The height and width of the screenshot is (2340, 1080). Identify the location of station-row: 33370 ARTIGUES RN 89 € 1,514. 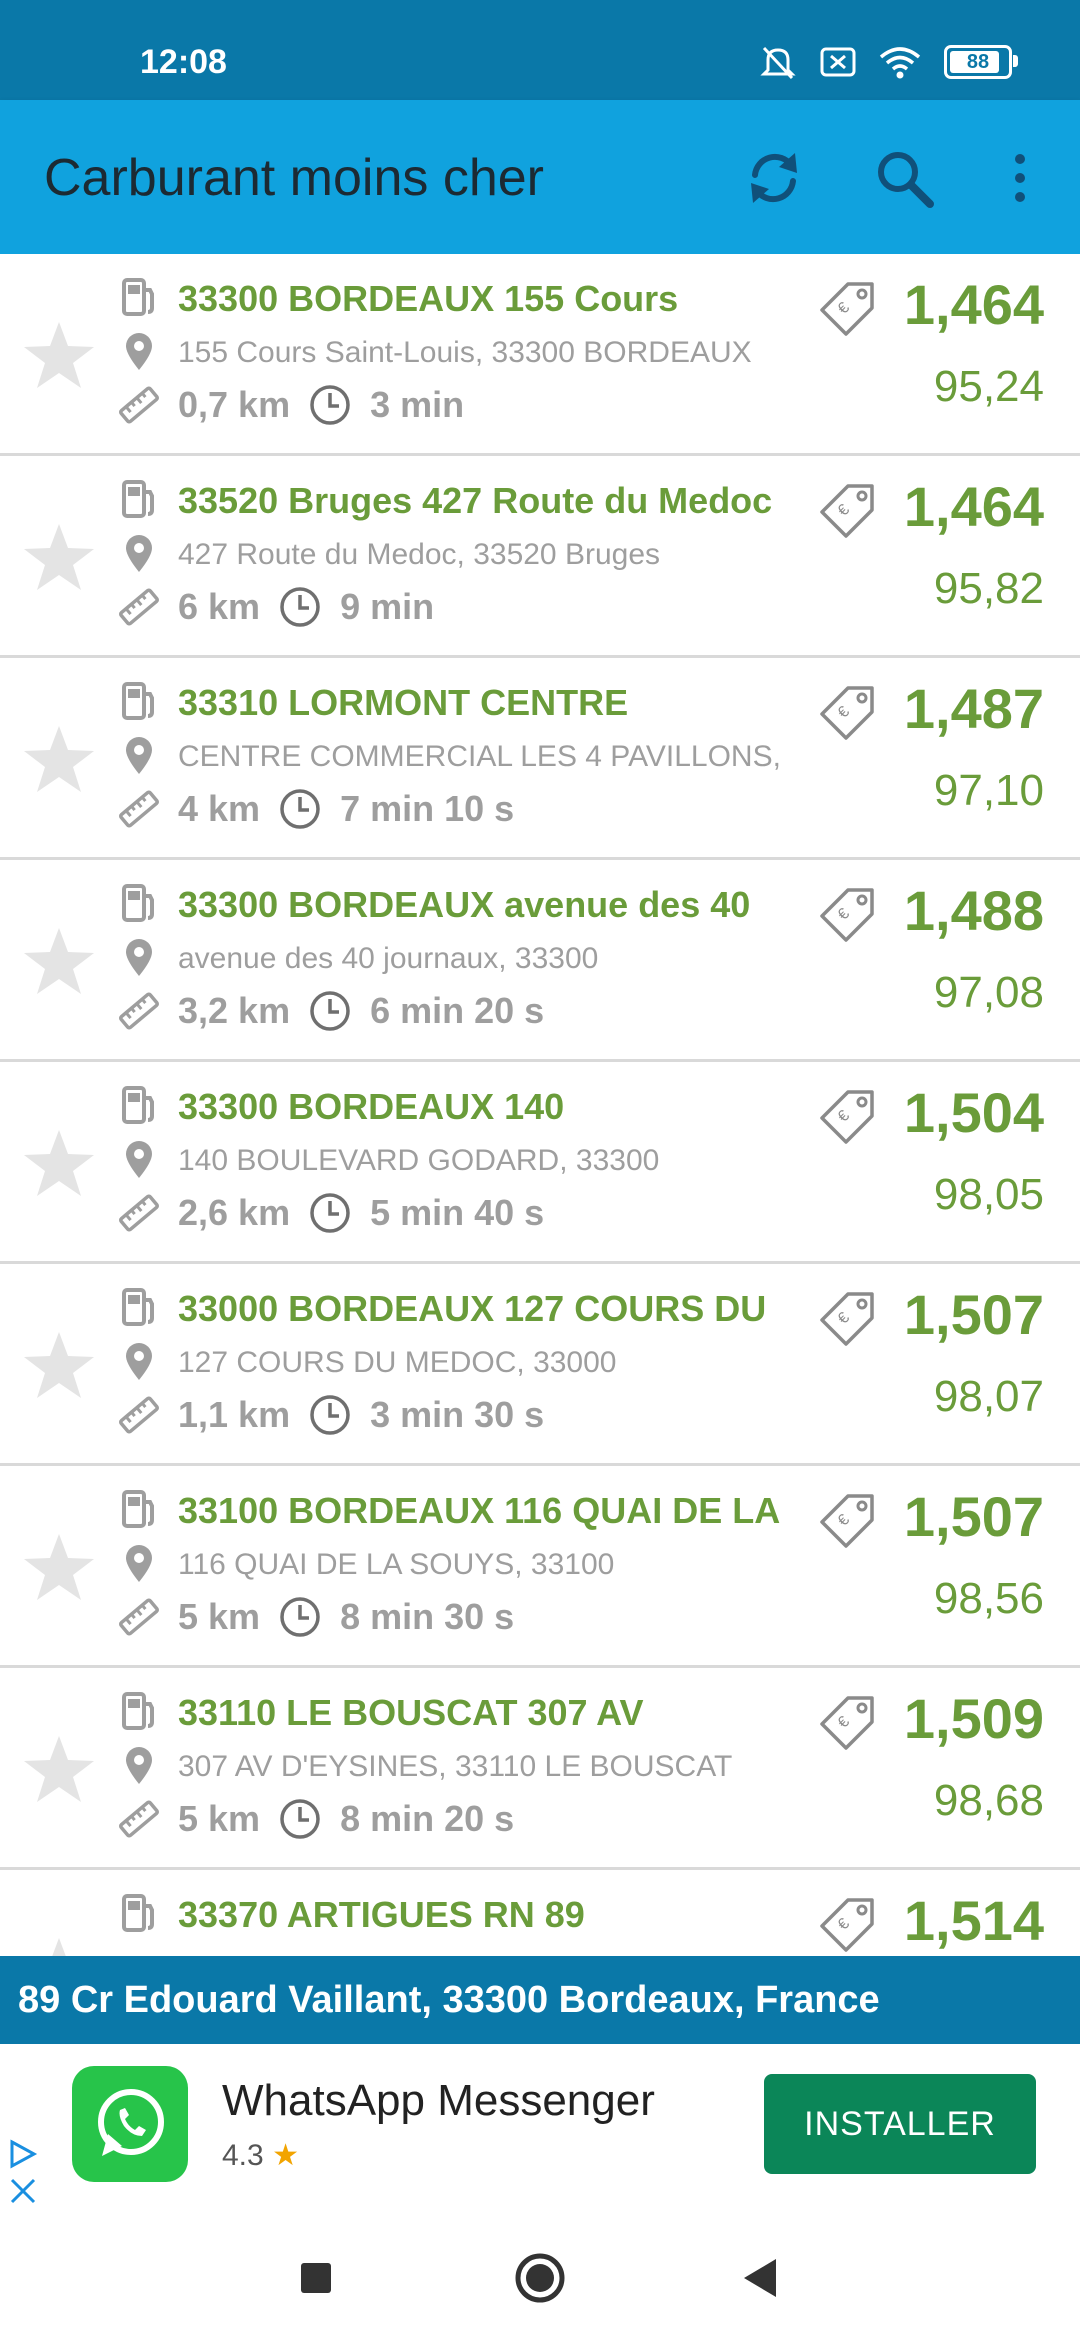
(540, 1913).